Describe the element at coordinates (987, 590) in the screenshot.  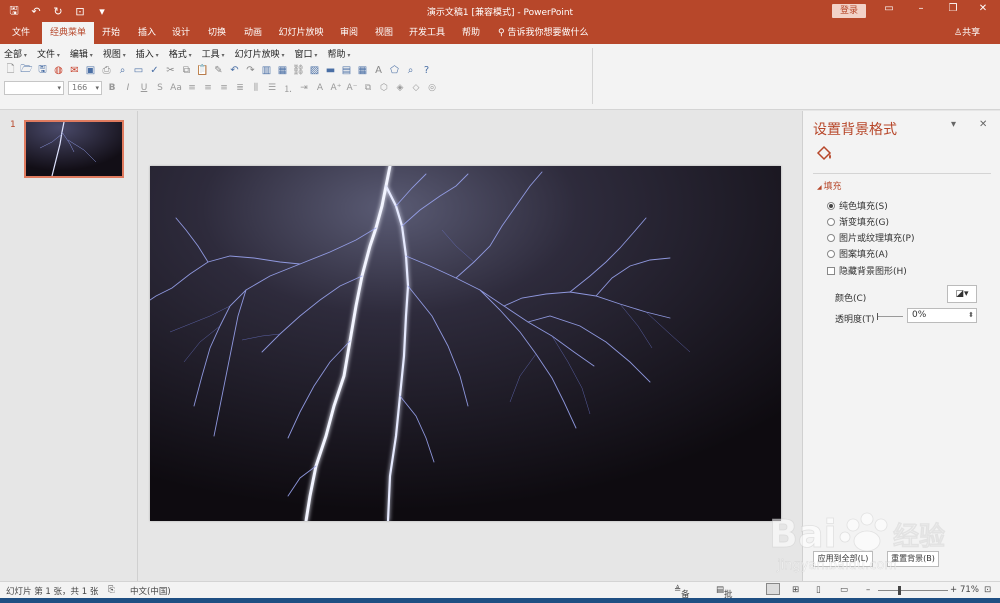
I see `fit-slide-icon: ⊡` at that location.